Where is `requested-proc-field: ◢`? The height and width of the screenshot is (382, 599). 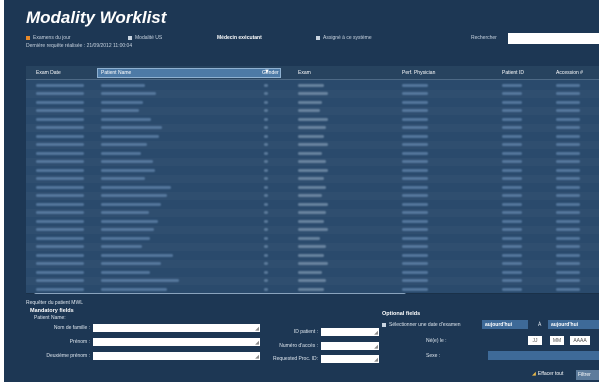 requested-proc-field: ◢ is located at coordinates (350, 359).